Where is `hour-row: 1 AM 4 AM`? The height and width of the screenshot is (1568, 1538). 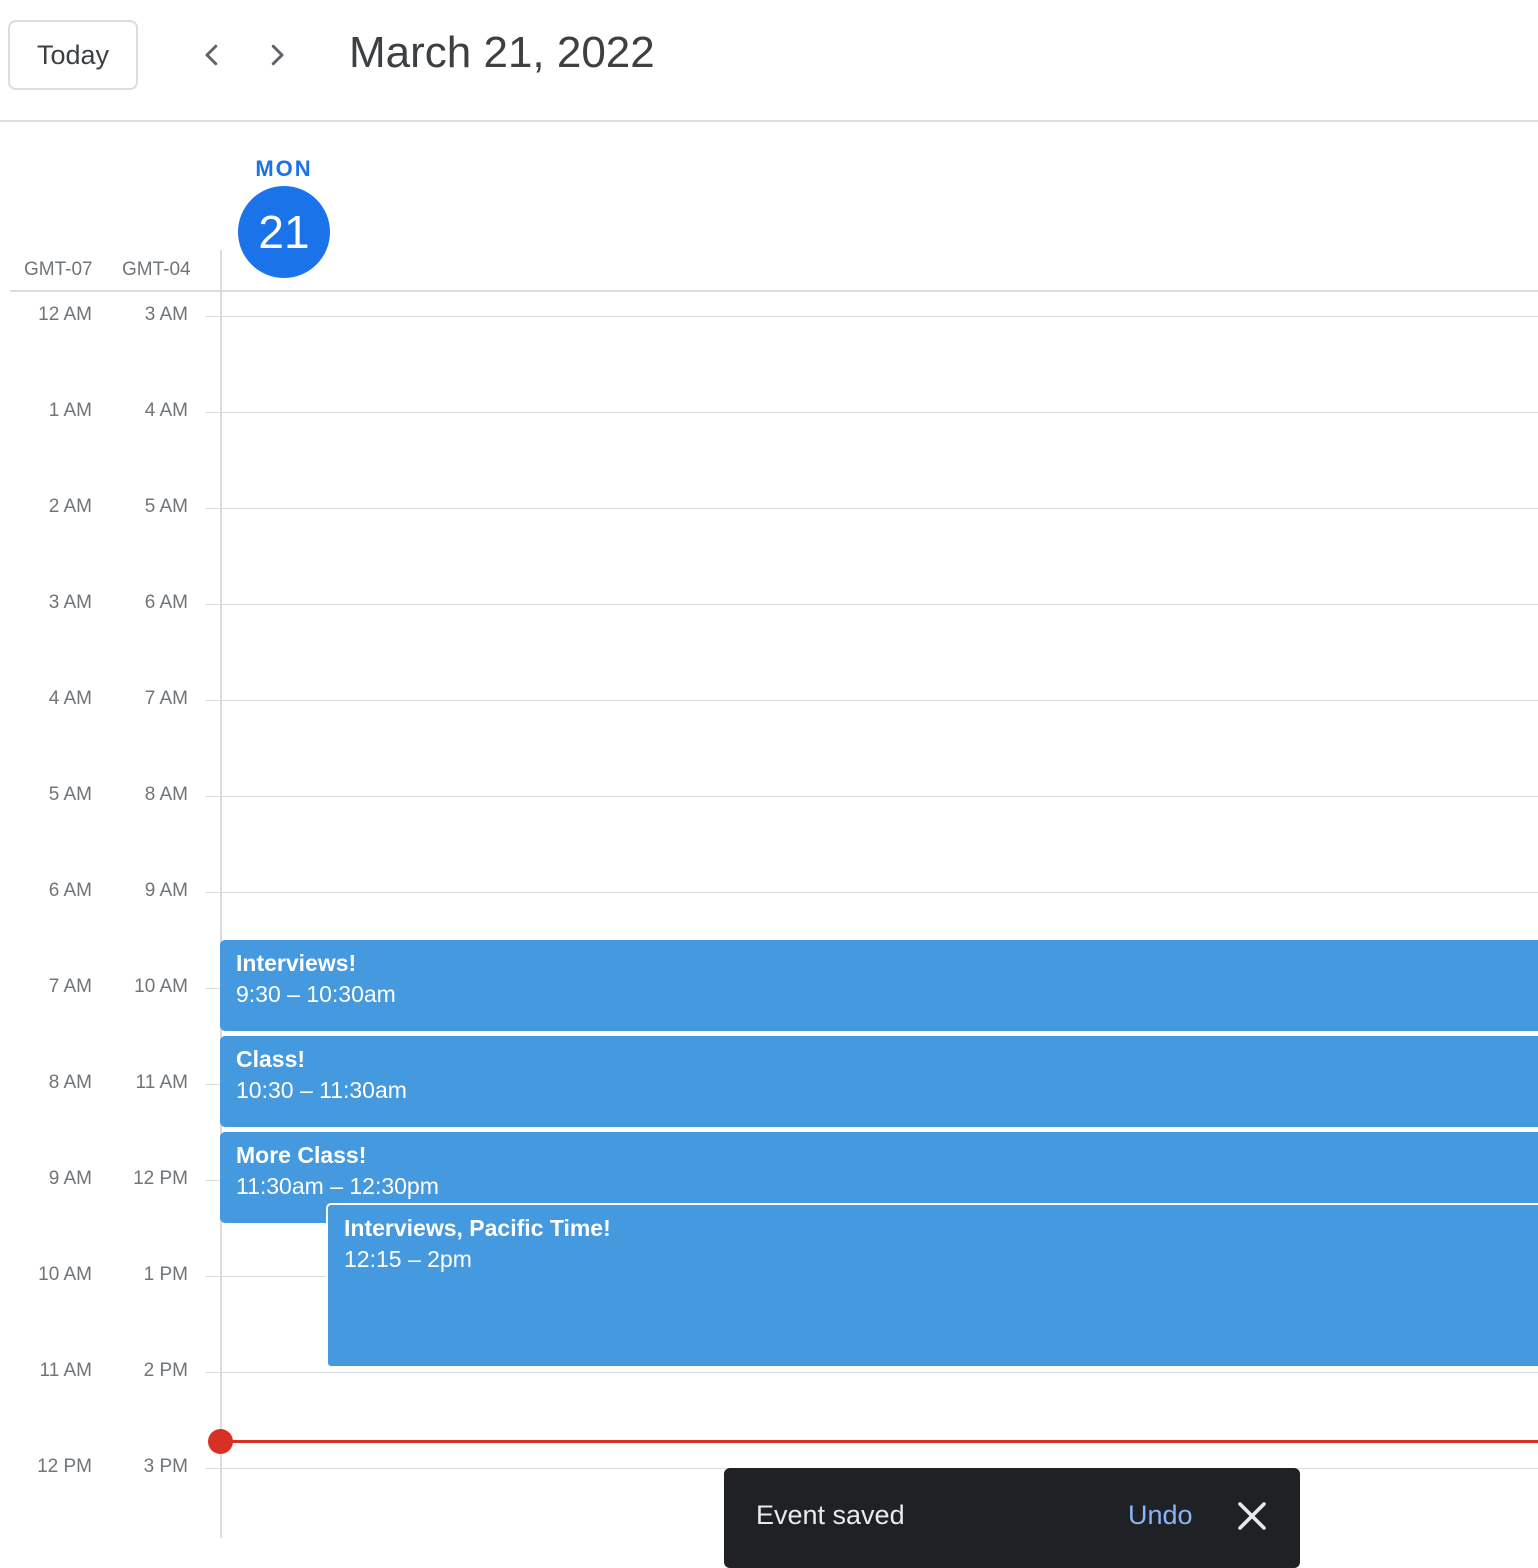 hour-row: 1 AM 4 AM is located at coordinates (769, 410).